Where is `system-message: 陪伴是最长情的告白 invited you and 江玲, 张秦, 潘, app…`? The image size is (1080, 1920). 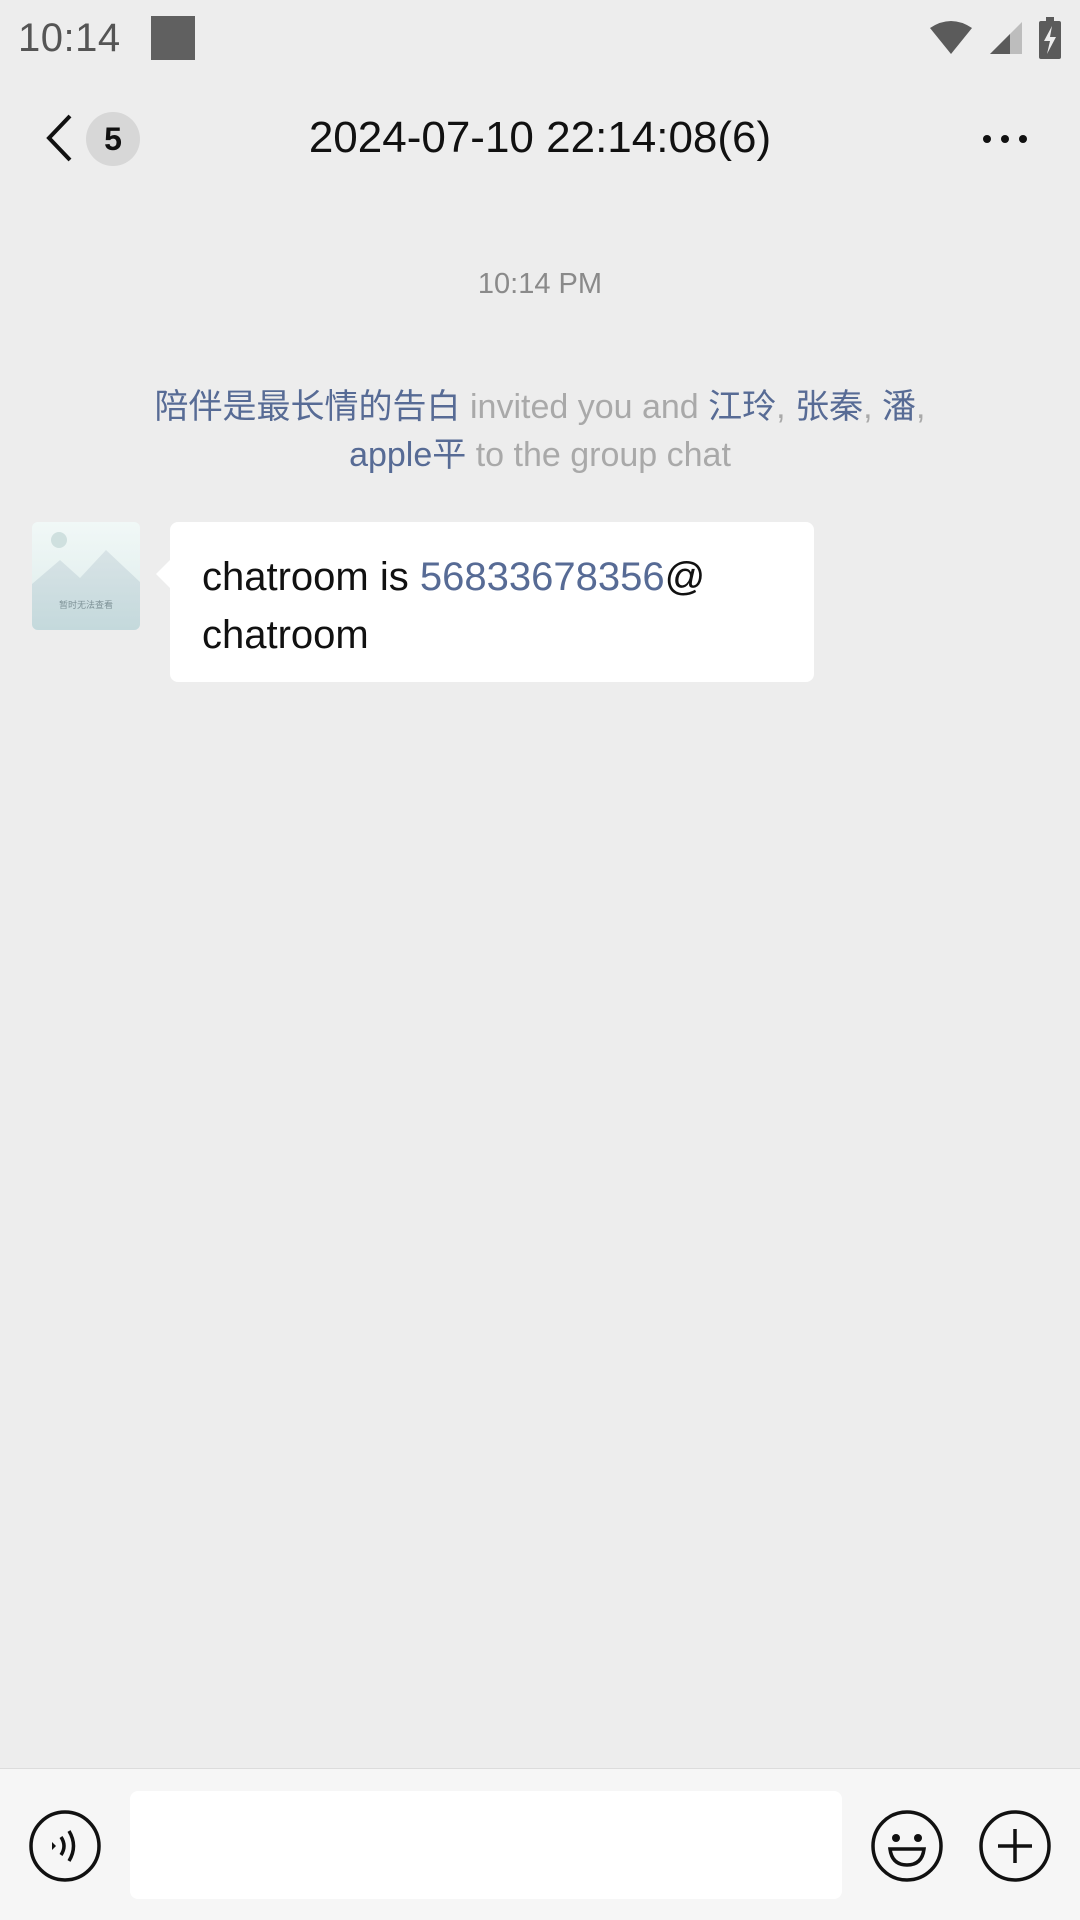 system-message: 陪伴是最长情的告白 invited you and 江玲, 张秦, 潘, app… is located at coordinates (540, 431).